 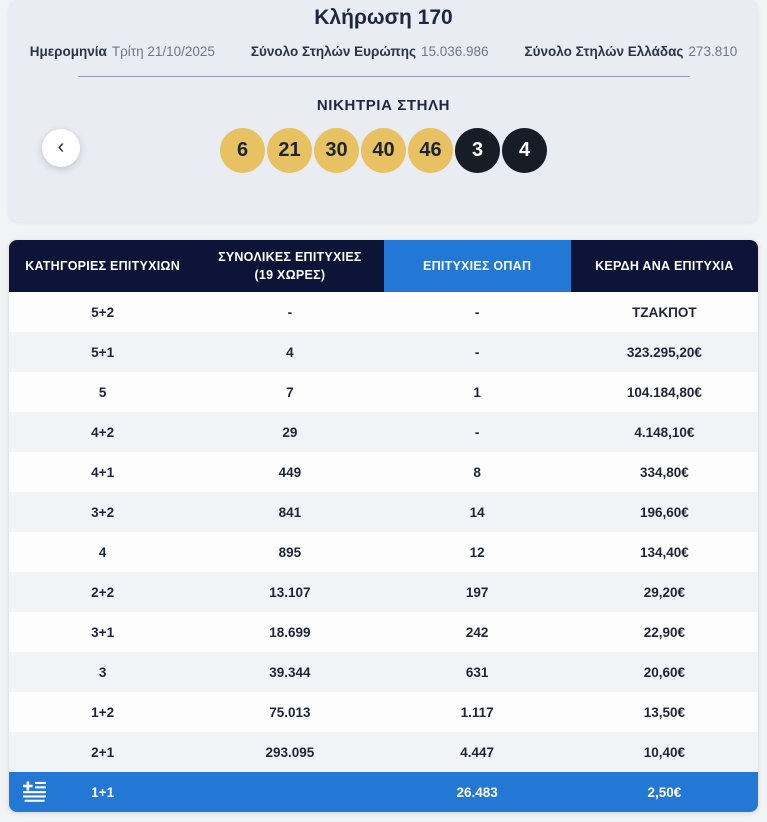 I want to click on category-cell: 5, so click(x=102, y=392).